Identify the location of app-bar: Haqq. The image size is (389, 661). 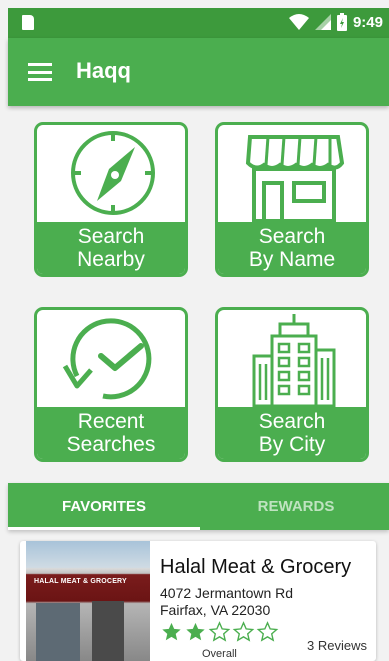
(198, 72).